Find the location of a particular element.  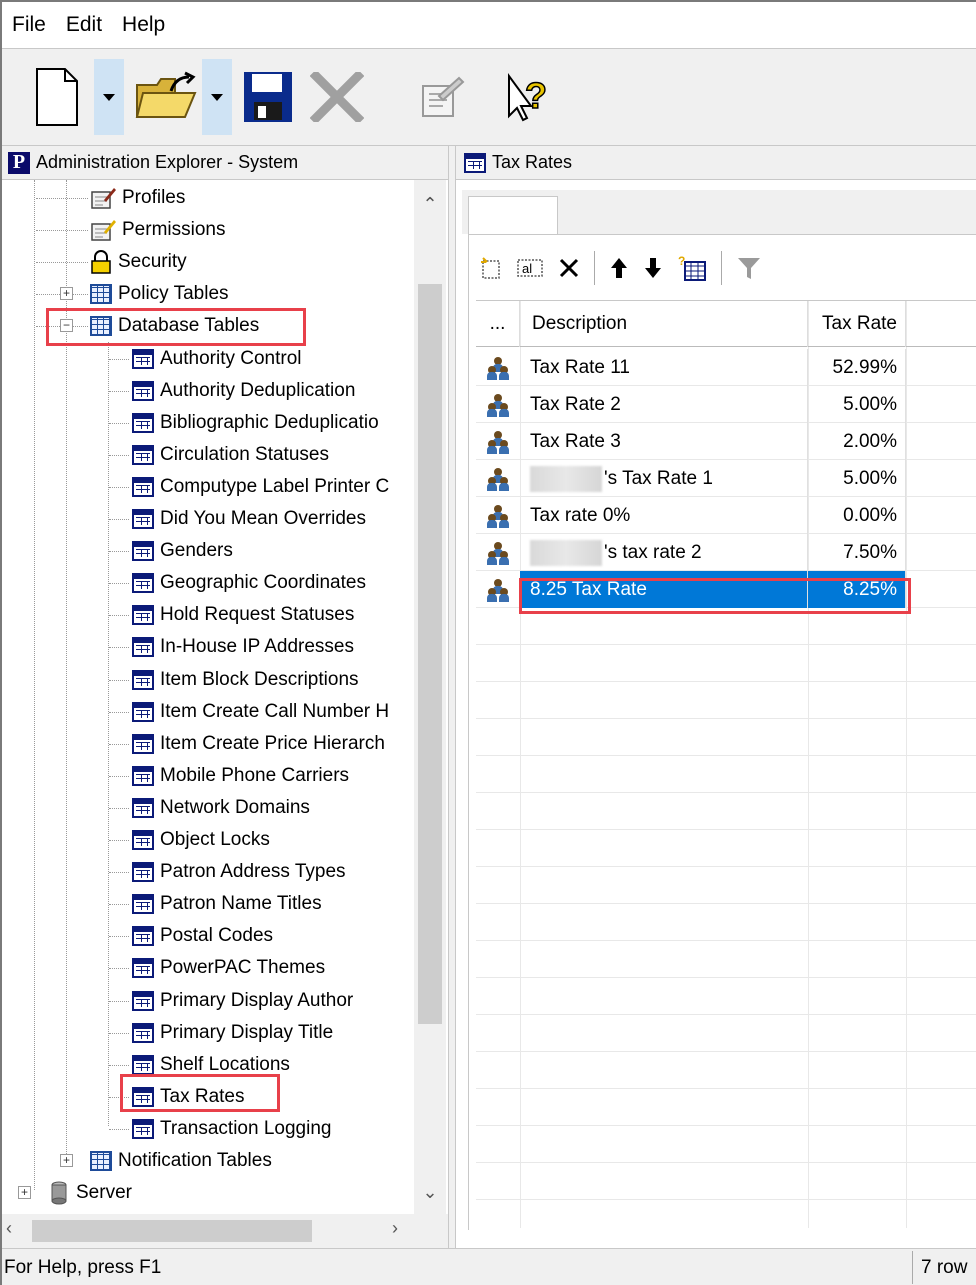

tab-blank is located at coordinates (513, 216).